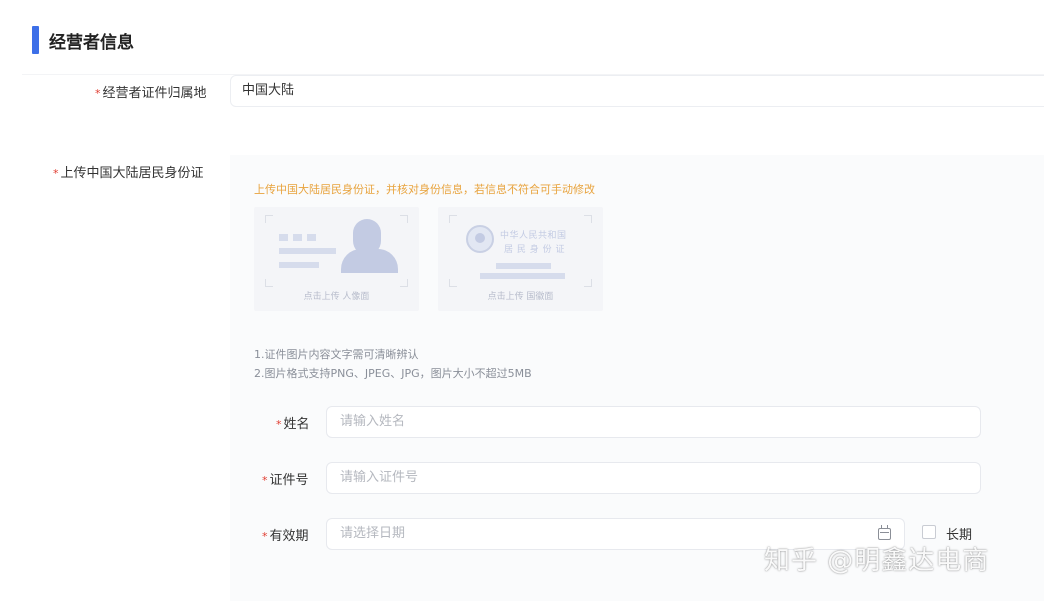 This screenshot has width=1044, height=601. What do you see at coordinates (653, 422) in the screenshot?
I see `name-input: 请输入姓名` at bounding box center [653, 422].